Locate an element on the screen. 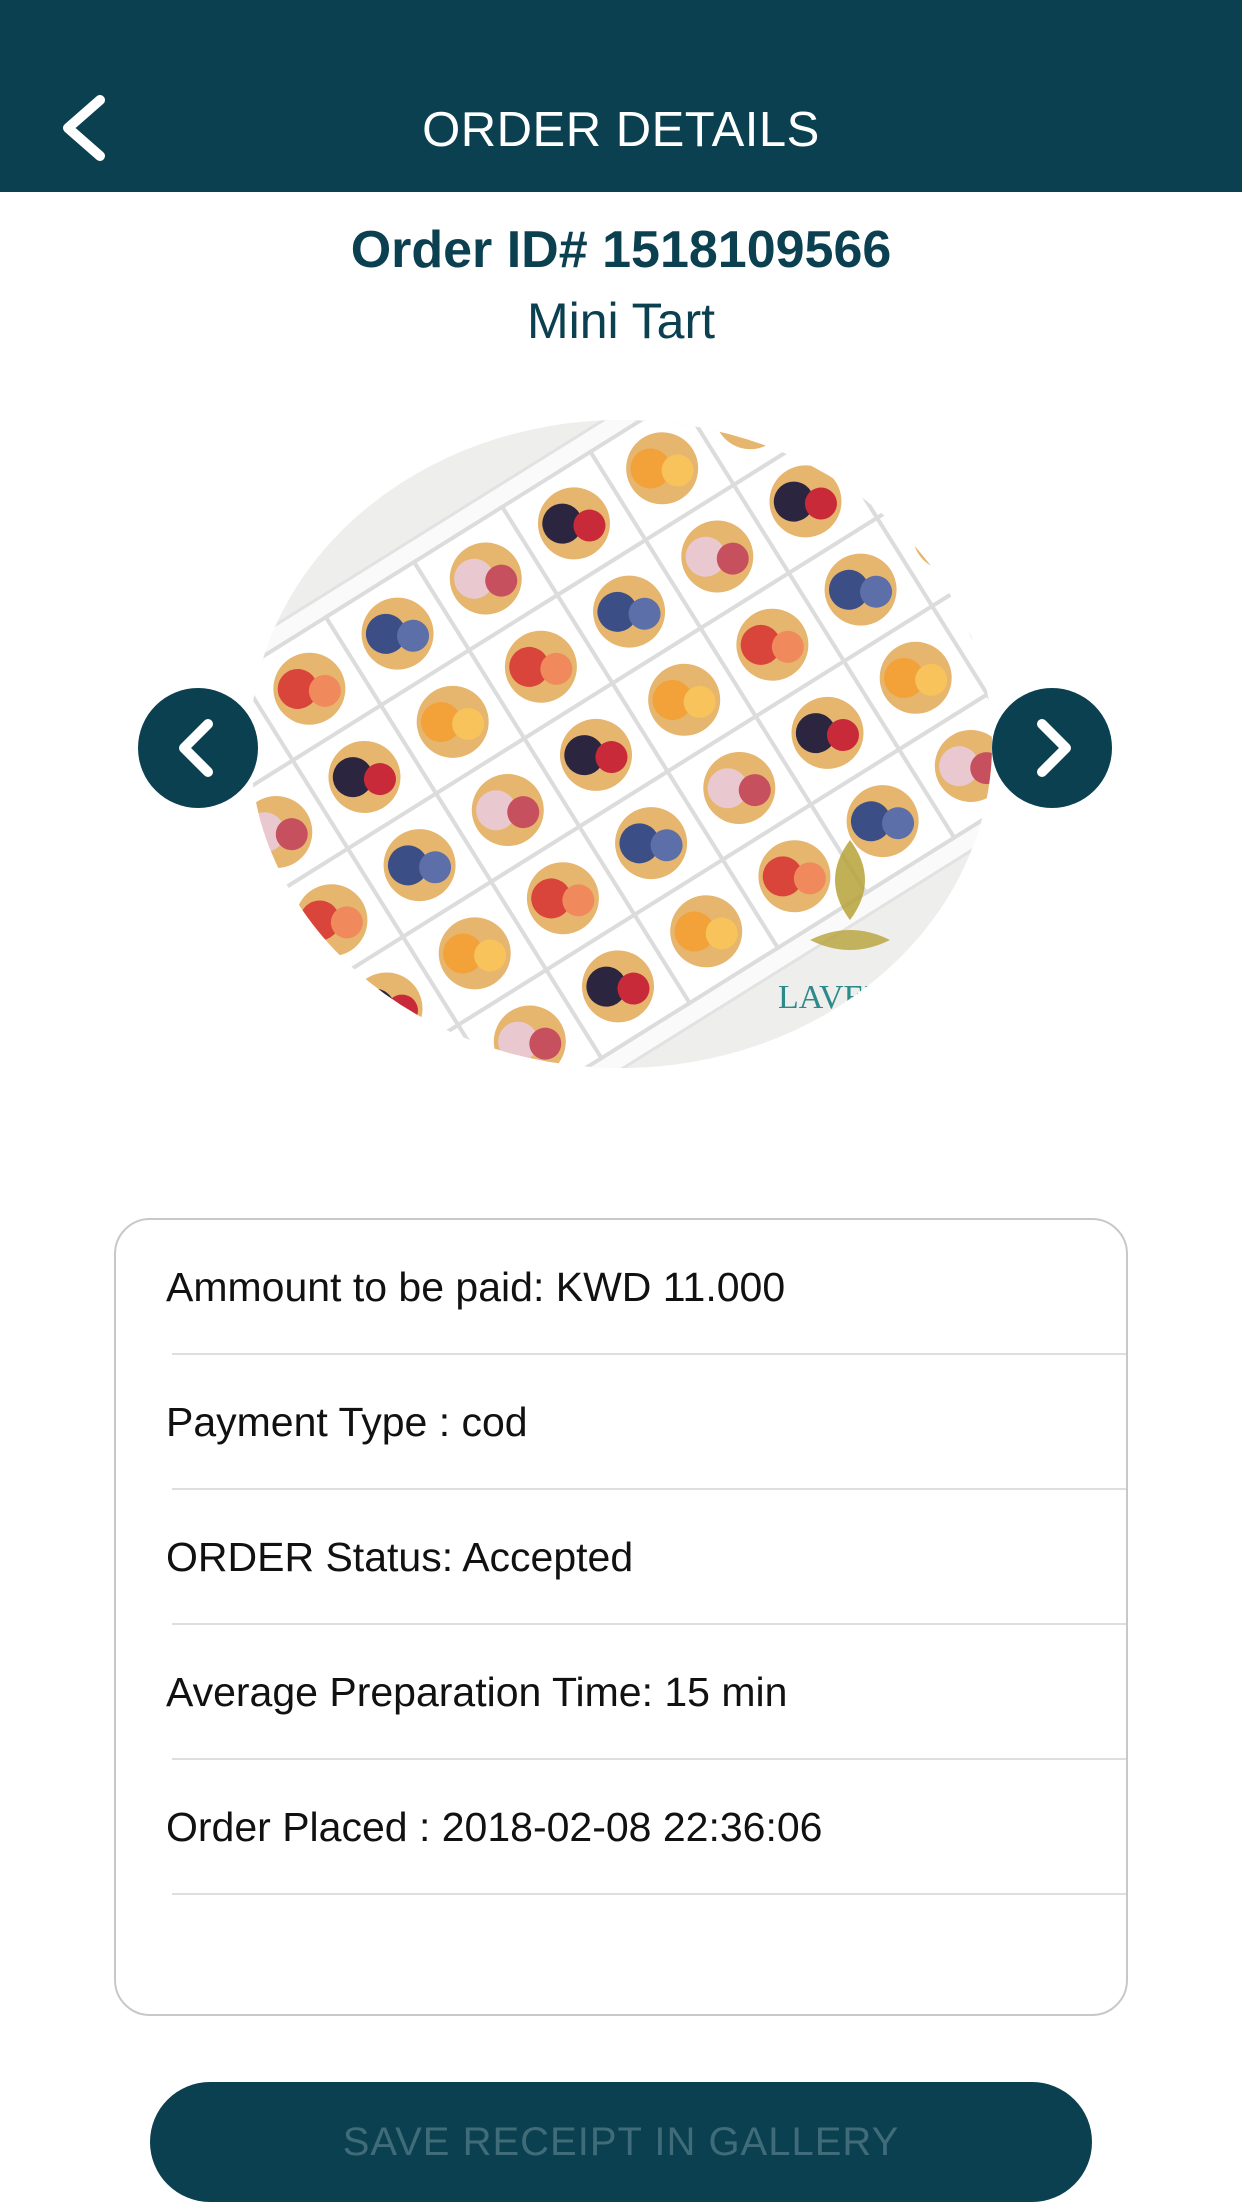 The width and height of the screenshot is (1242, 2208). payment-type-text: Payment Type : cod is located at coordinates (347, 1422).